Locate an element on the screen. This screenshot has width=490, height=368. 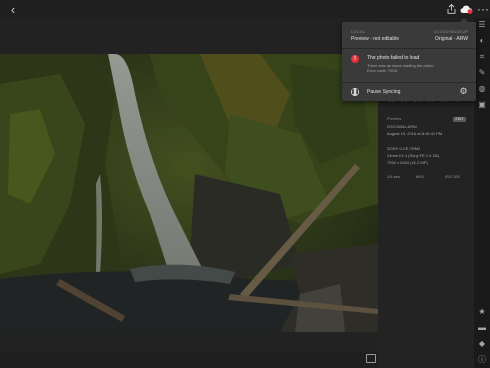
pause-icon: ❚❚ is located at coordinates (355, 92).